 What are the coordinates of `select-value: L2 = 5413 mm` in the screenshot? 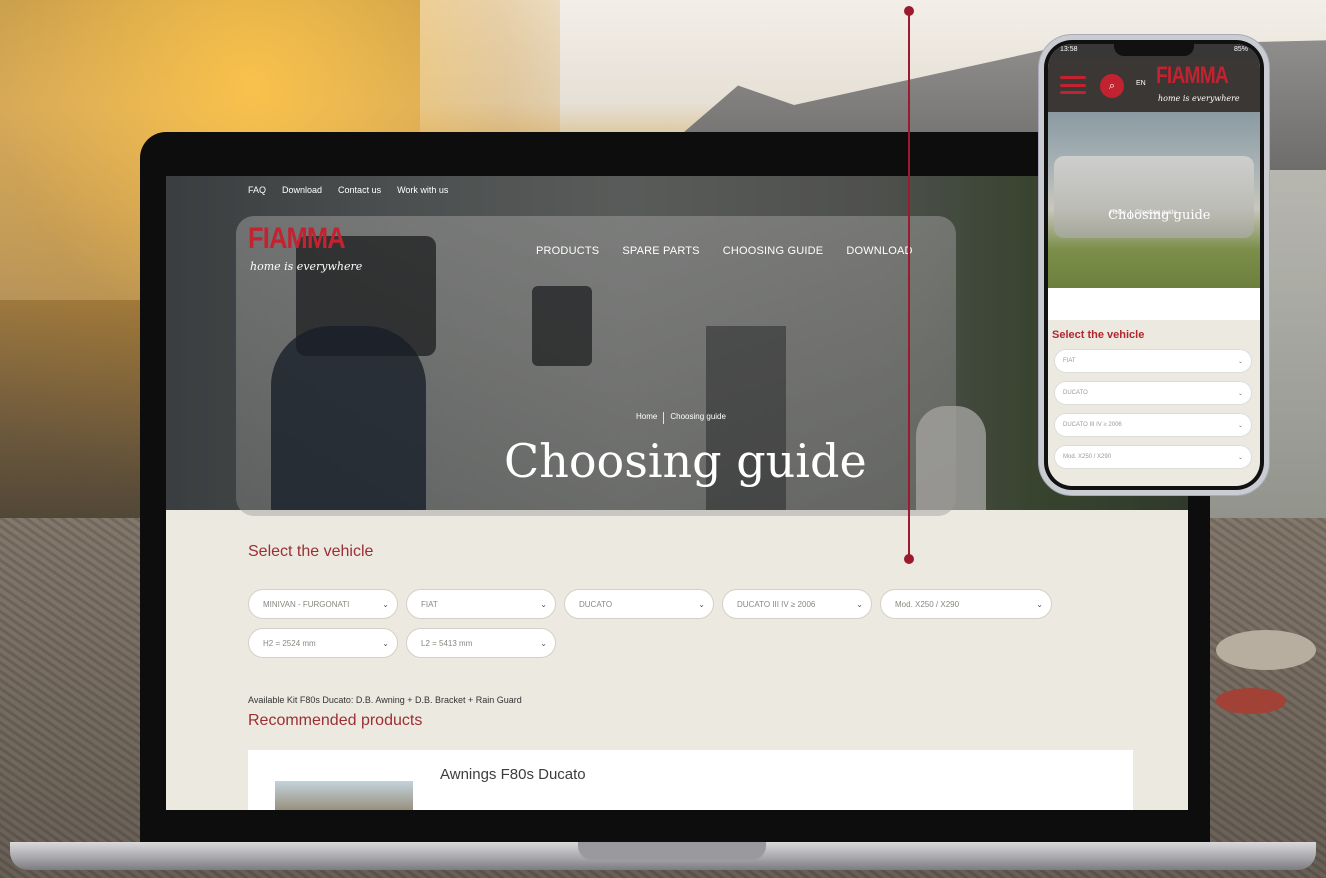 It's located at (447, 643).